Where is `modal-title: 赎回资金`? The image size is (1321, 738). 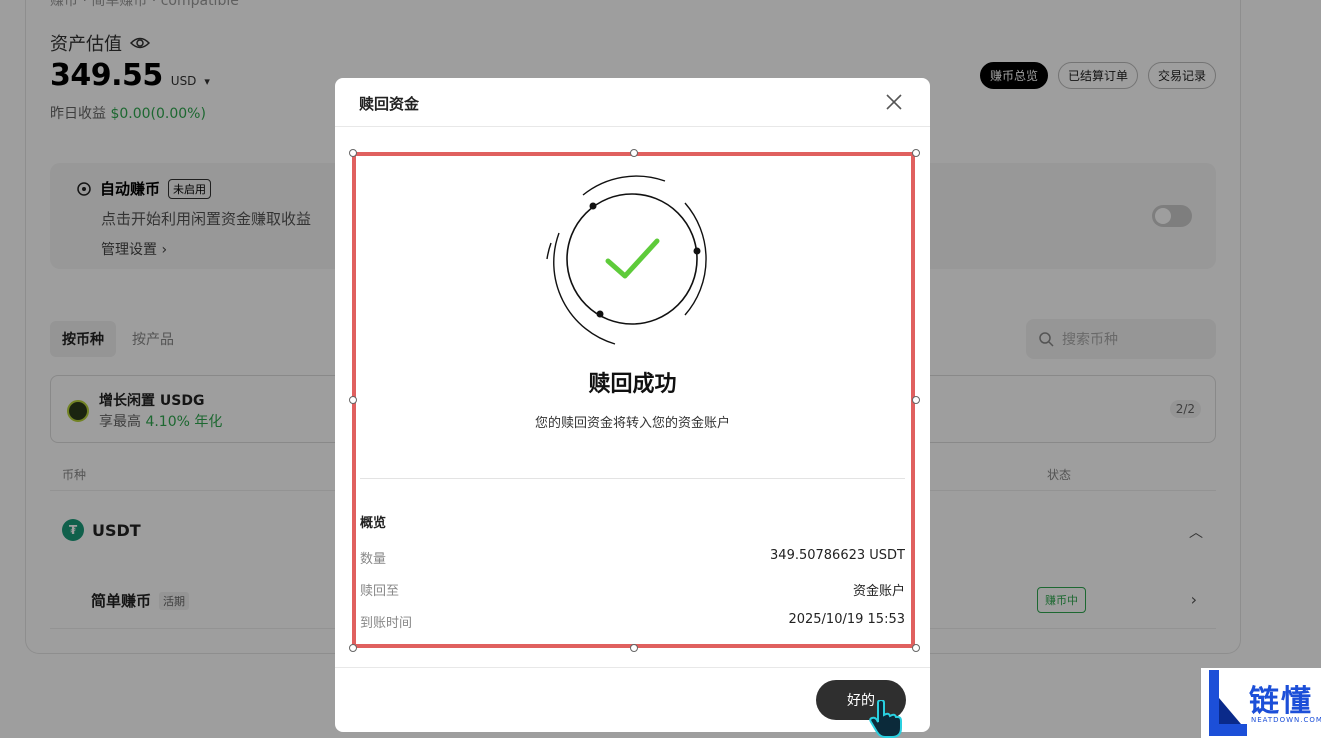
modal-title: 赎回资金 is located at coordinates (389, 104).